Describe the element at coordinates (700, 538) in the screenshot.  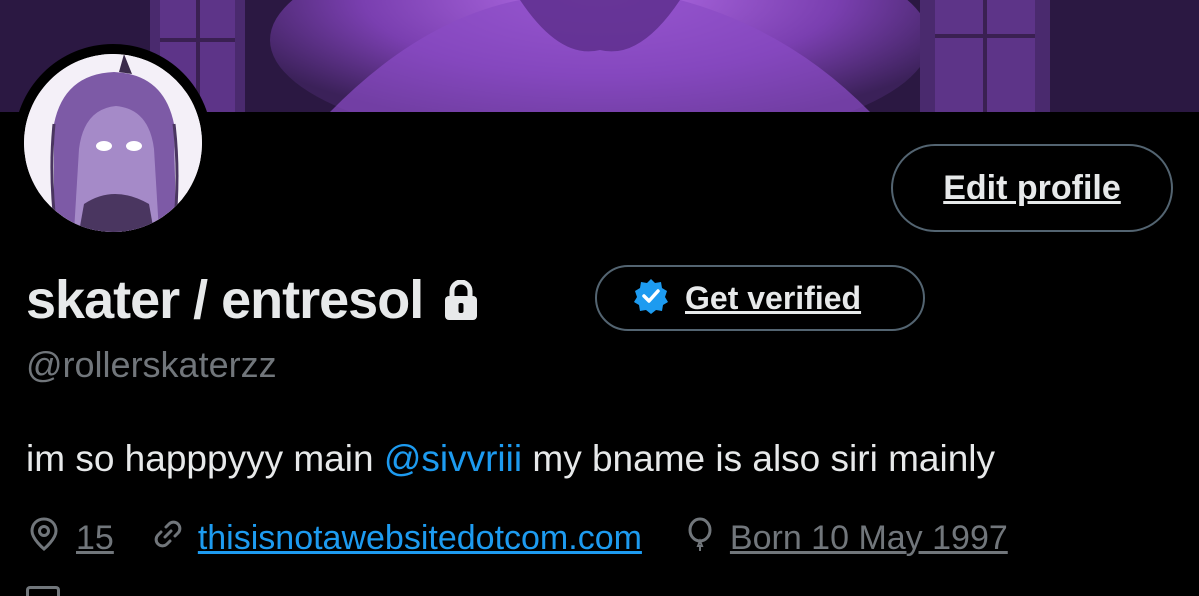
I see `balloon-icon` at that location.